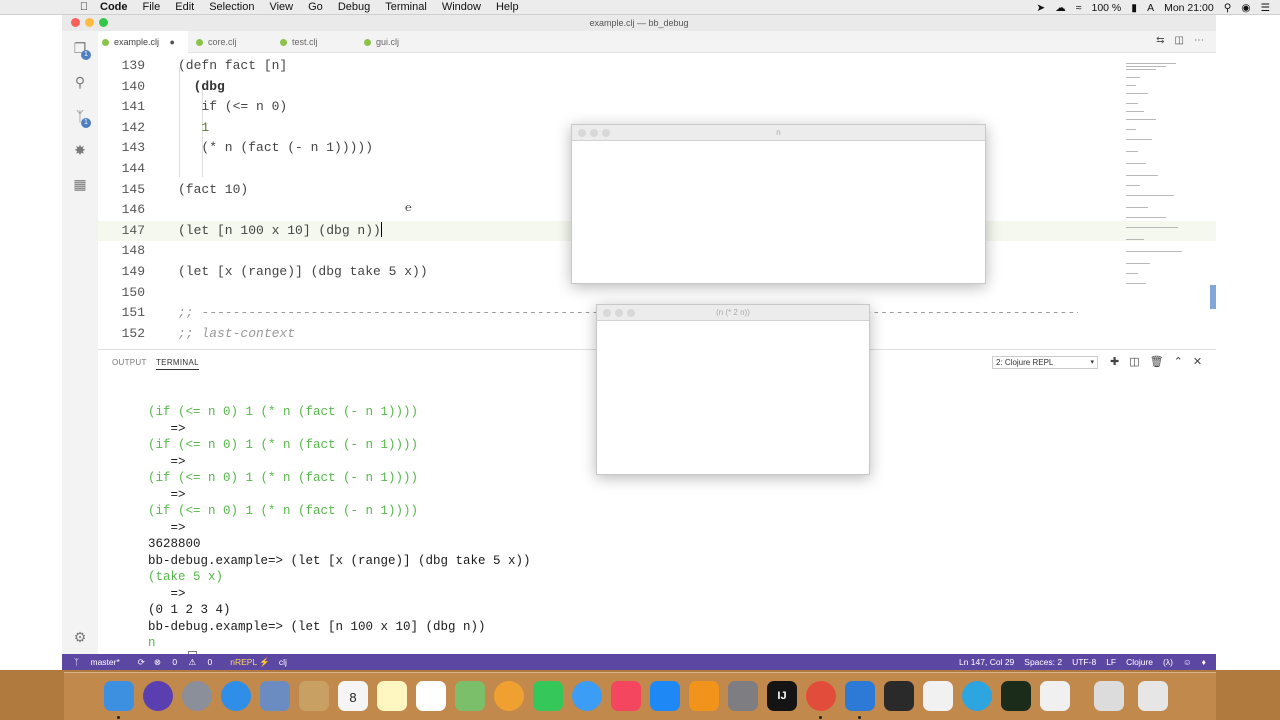 The height and width of the screenshot is (720, 1280). What do you see at coordinates (1199, 40) in the screenshot?
I see `more-actions-icon: ⋯` at bounding box center [1199, 40].